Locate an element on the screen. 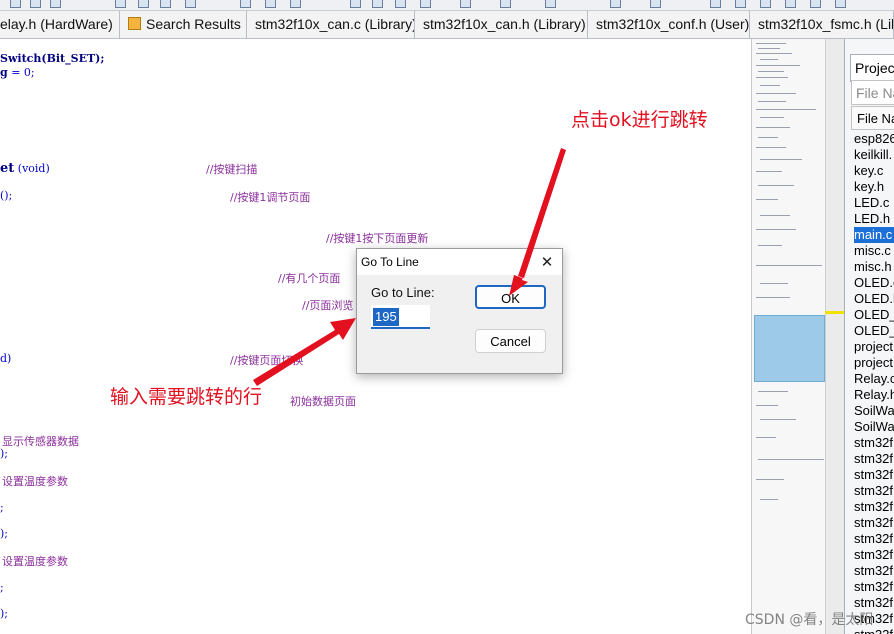 The image size is (894, 634). code-comment: 显示传感器数据 is located at coordinates (40, 441).